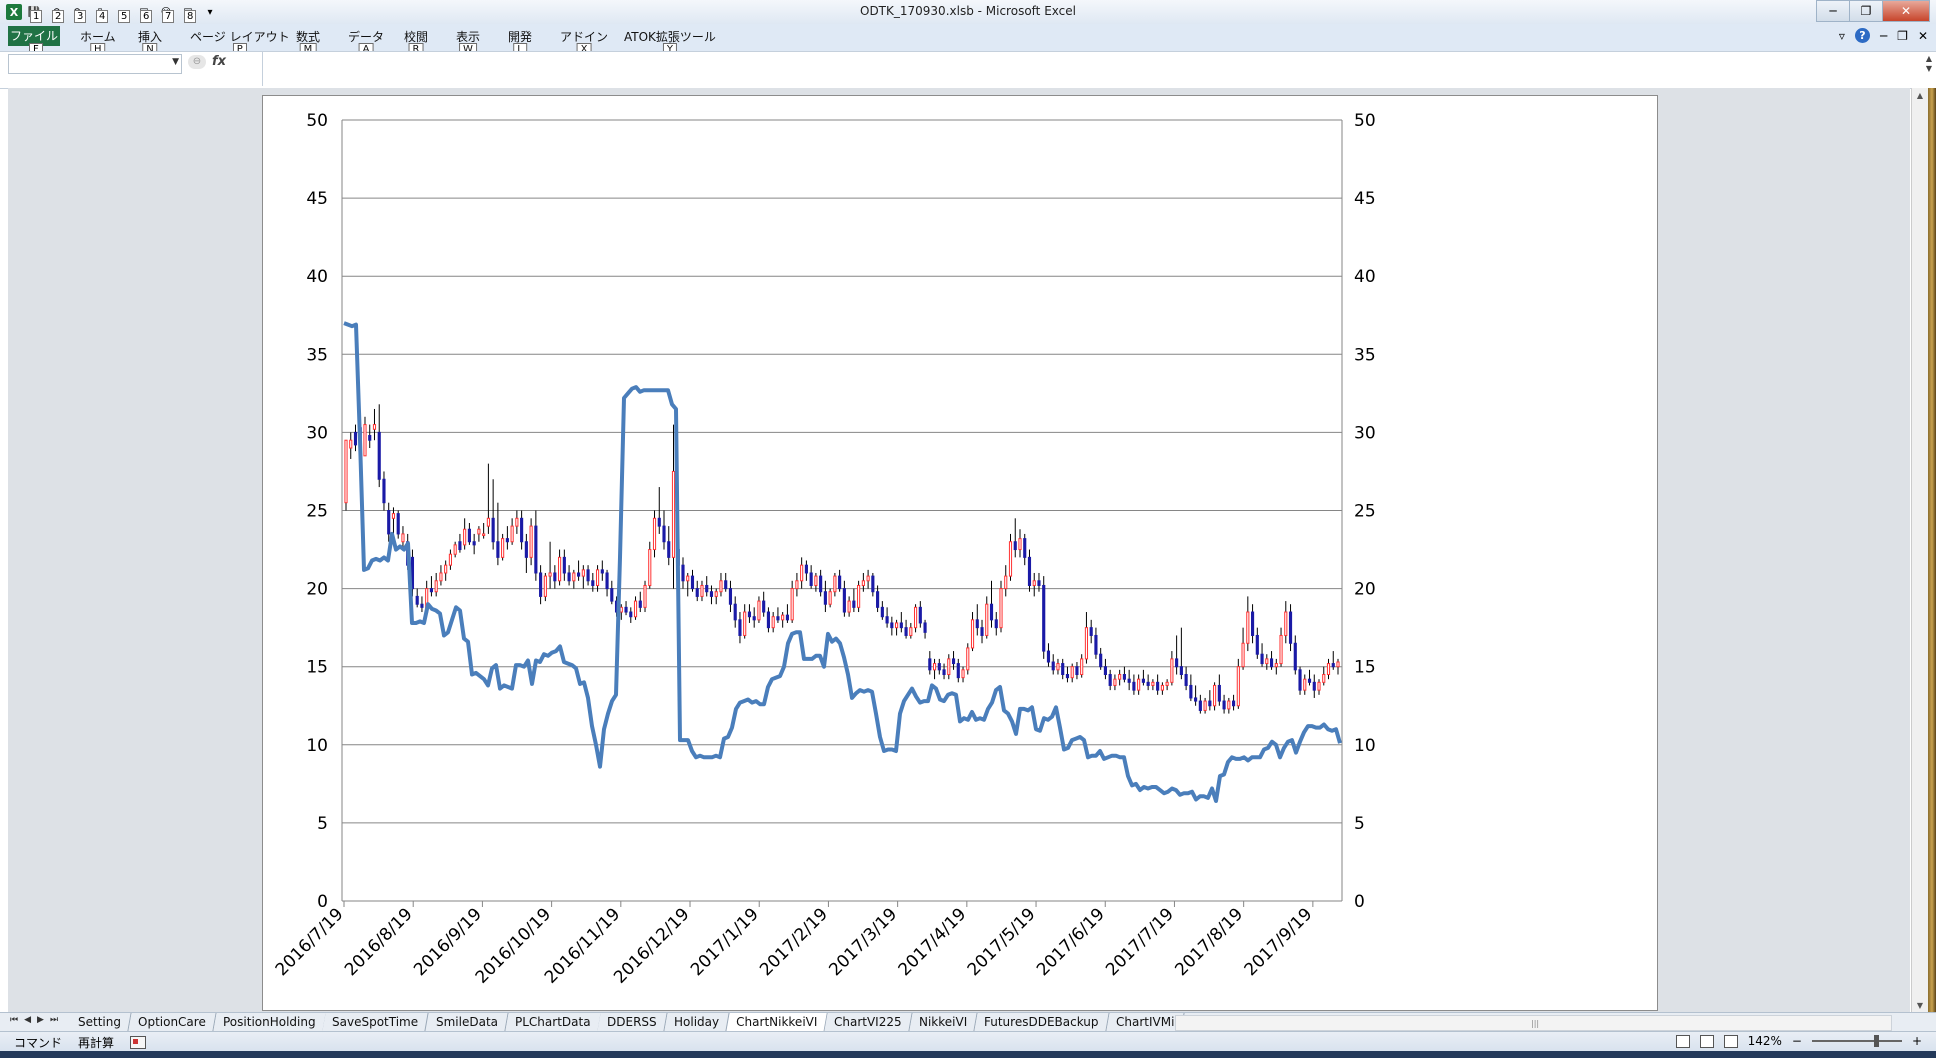 The width and height of the screenshot is (1936, 1058). I want to click on last-sheet-icon: ⏭, so click(54, 1020).